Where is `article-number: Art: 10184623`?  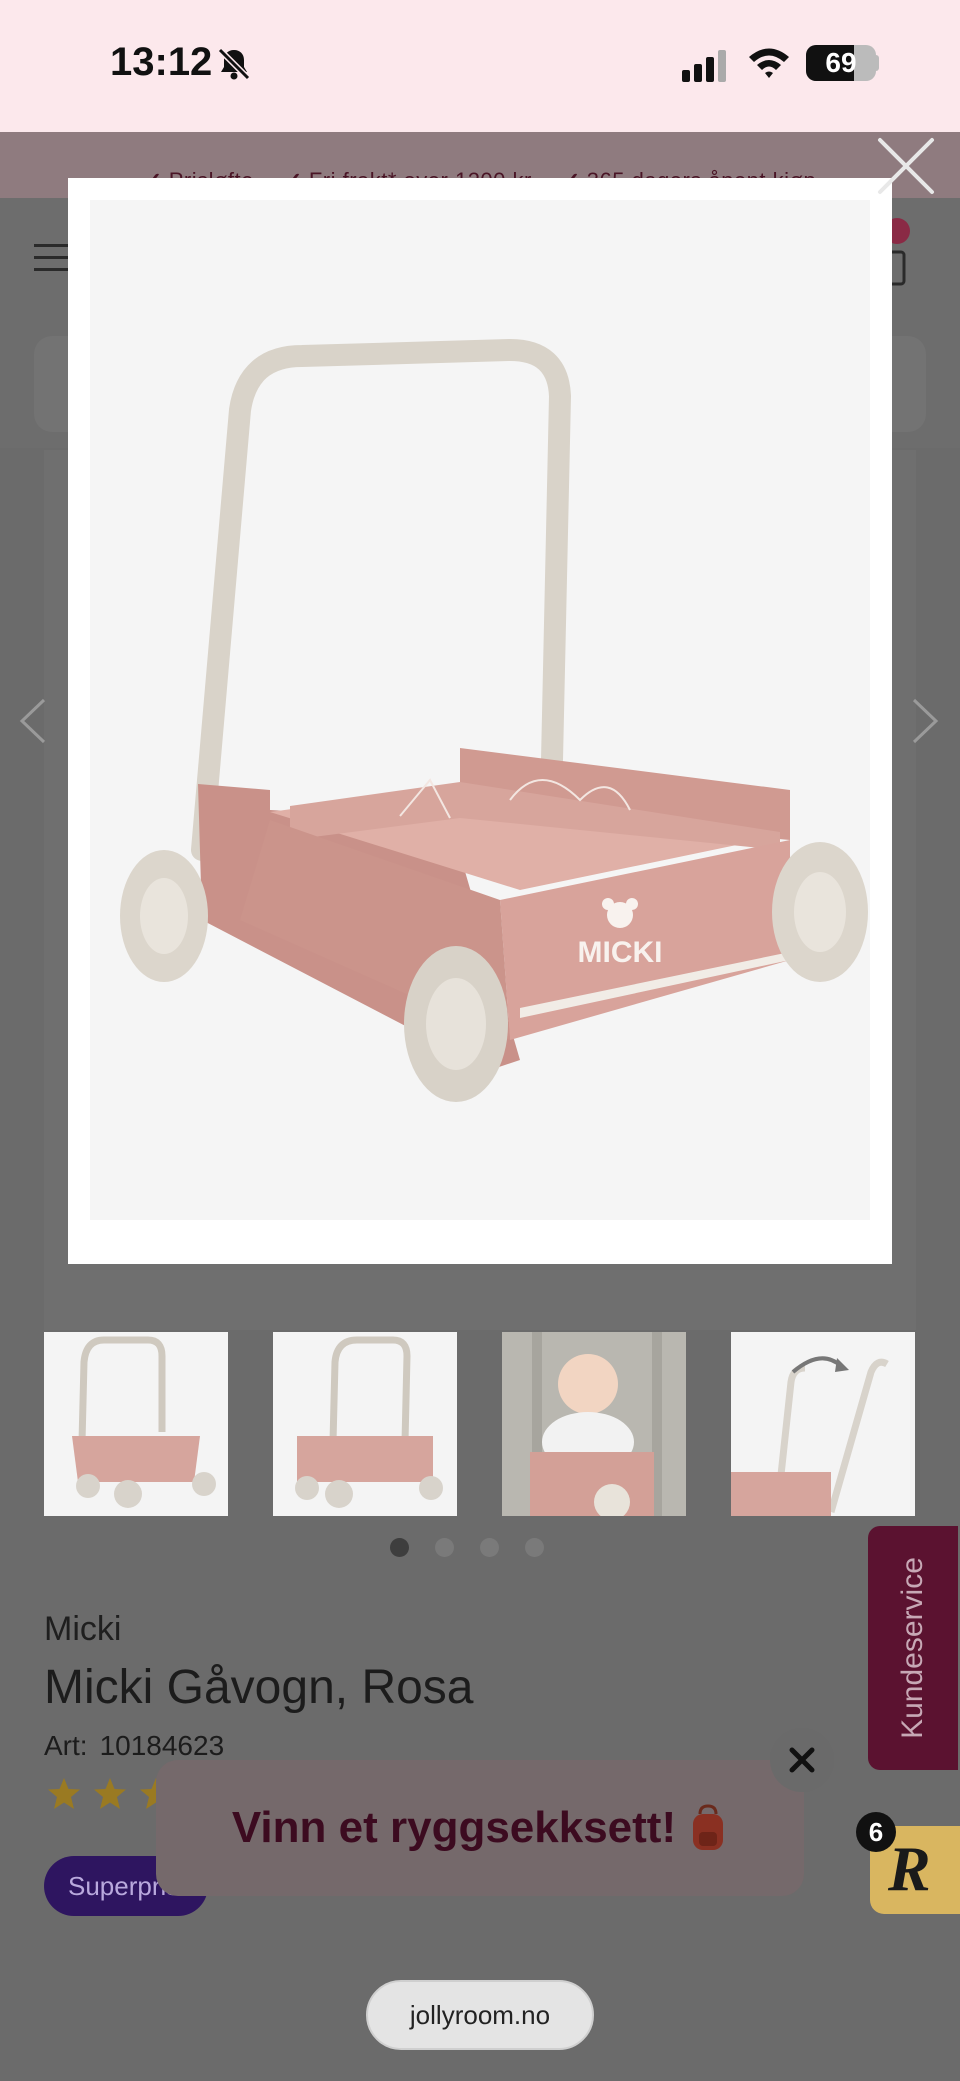 article-number: Art: 10184623 is located at coordinates (134, 1746).